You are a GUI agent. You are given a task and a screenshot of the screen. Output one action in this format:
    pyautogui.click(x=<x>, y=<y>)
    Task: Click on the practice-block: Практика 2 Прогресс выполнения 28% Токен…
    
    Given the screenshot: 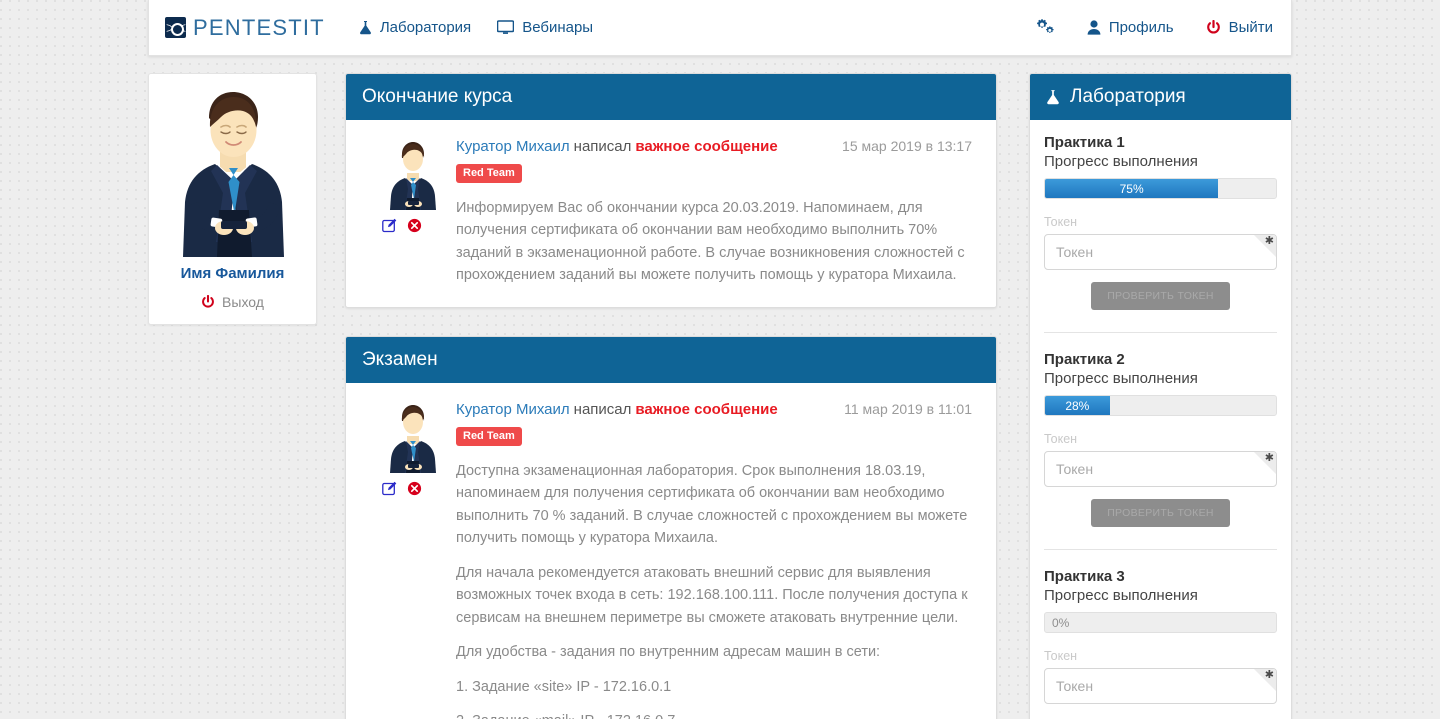 What is the action you would take?
    pyautogui.click(x=1160, y=431)
    